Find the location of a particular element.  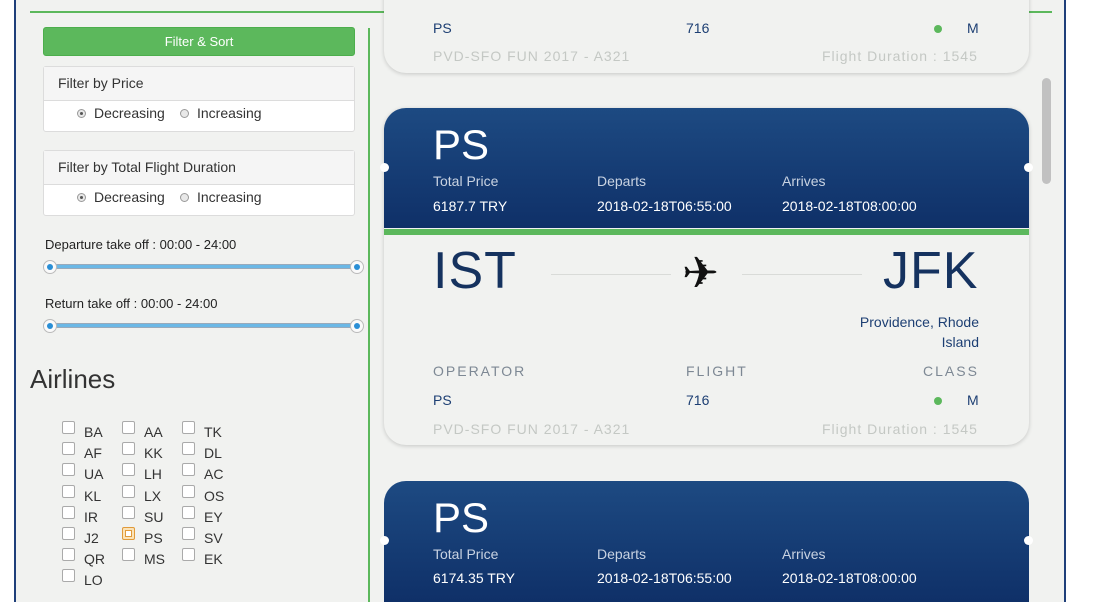

total-price-value-2: 6174.35 TRY is located at coordinates (474, 578).